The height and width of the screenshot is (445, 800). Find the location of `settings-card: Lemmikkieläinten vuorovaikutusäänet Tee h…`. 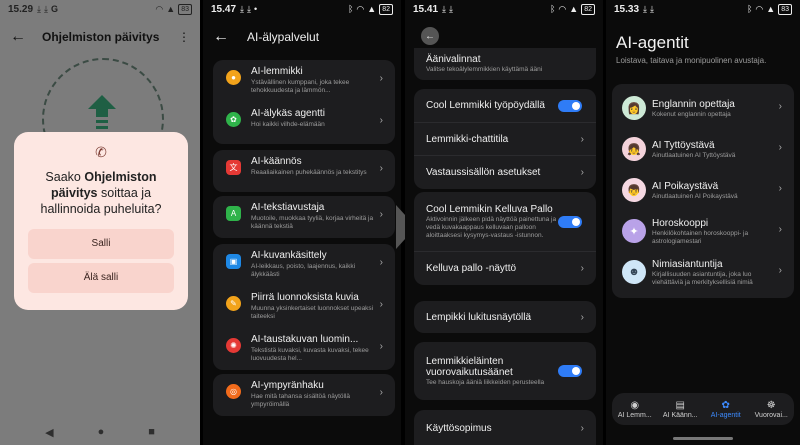

settings-card: Lemmikkieläinten vuorovaikutusäänet Tee h… is located at coordinates (505, 371).